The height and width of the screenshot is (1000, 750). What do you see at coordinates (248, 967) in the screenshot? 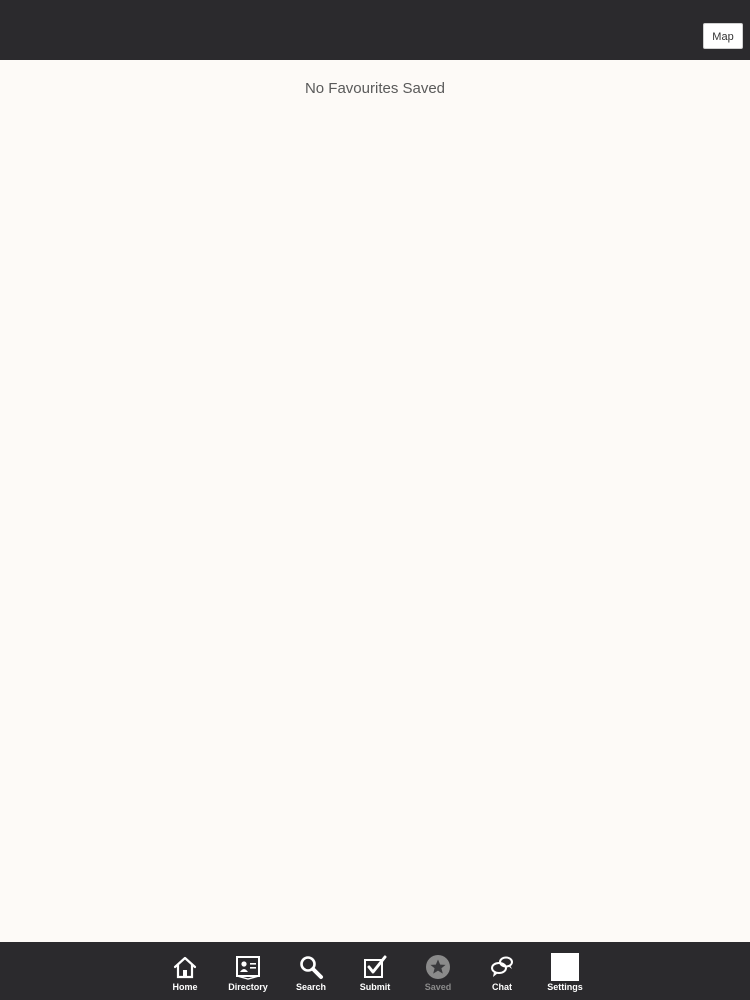
I see `directory-card-icon` at bounding box center [248, 967].